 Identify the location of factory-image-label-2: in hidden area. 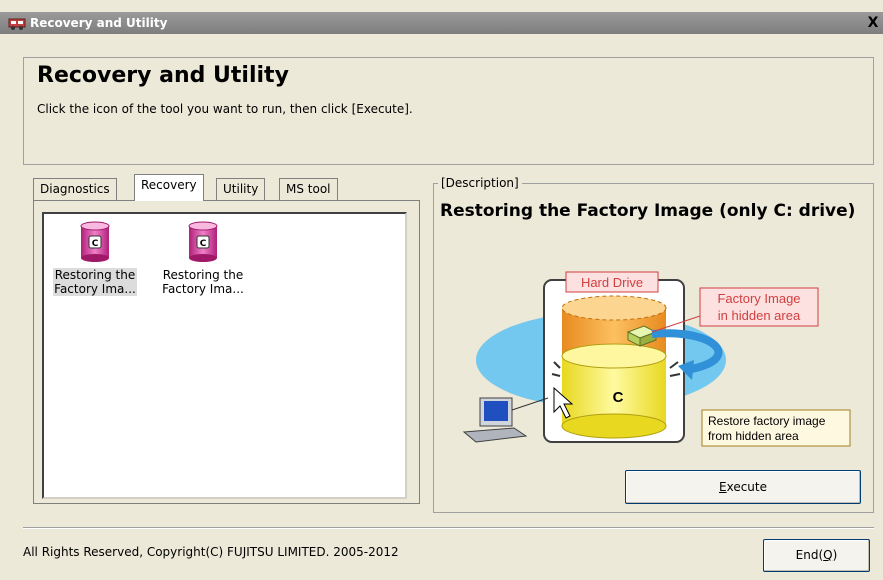
(759, 315).